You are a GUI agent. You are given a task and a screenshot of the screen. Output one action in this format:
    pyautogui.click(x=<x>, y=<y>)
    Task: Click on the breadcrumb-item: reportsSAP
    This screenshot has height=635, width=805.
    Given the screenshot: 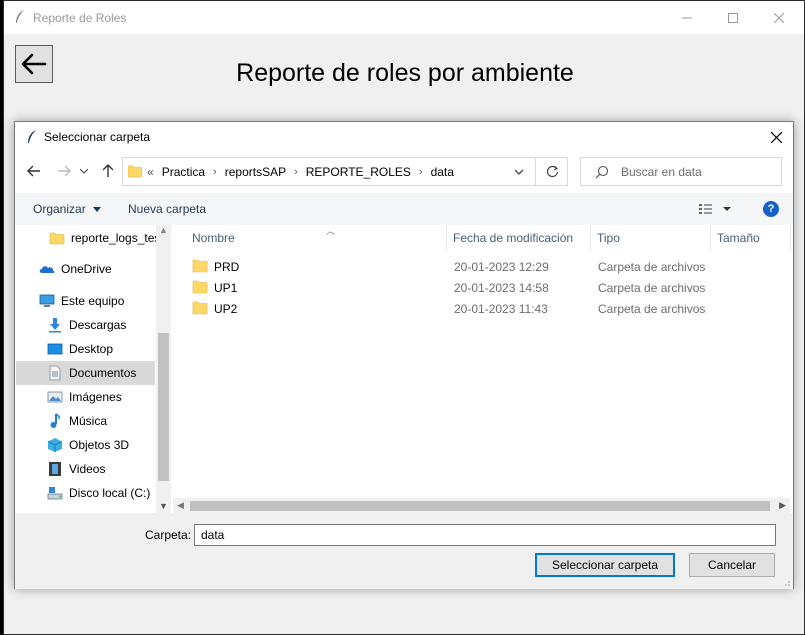 What is the action you would take?
    pyautogui.click(x=255, y=172)
    